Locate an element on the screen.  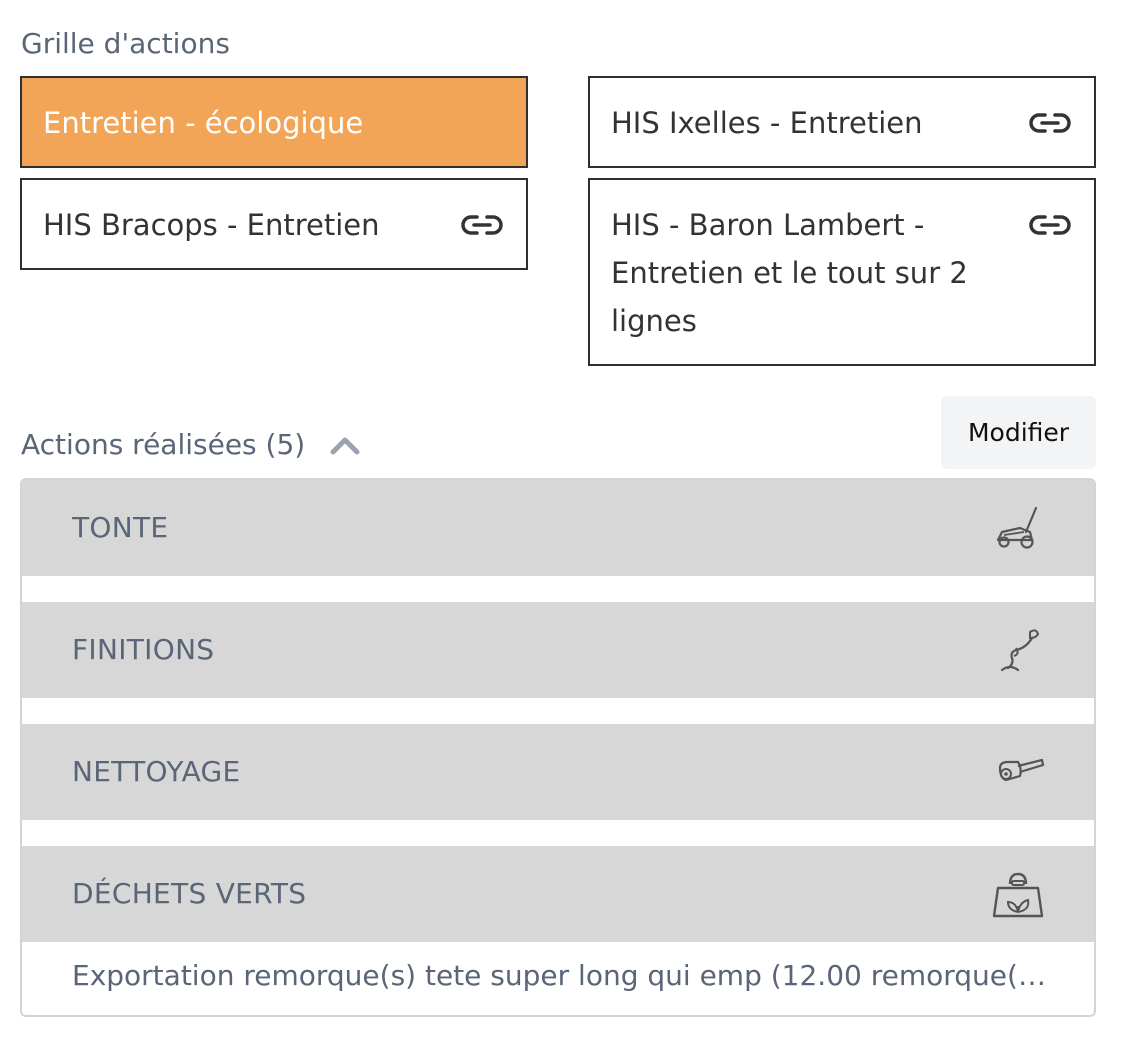
action-label: DÉCHETS VERTS is located at coordinates (189, 893).